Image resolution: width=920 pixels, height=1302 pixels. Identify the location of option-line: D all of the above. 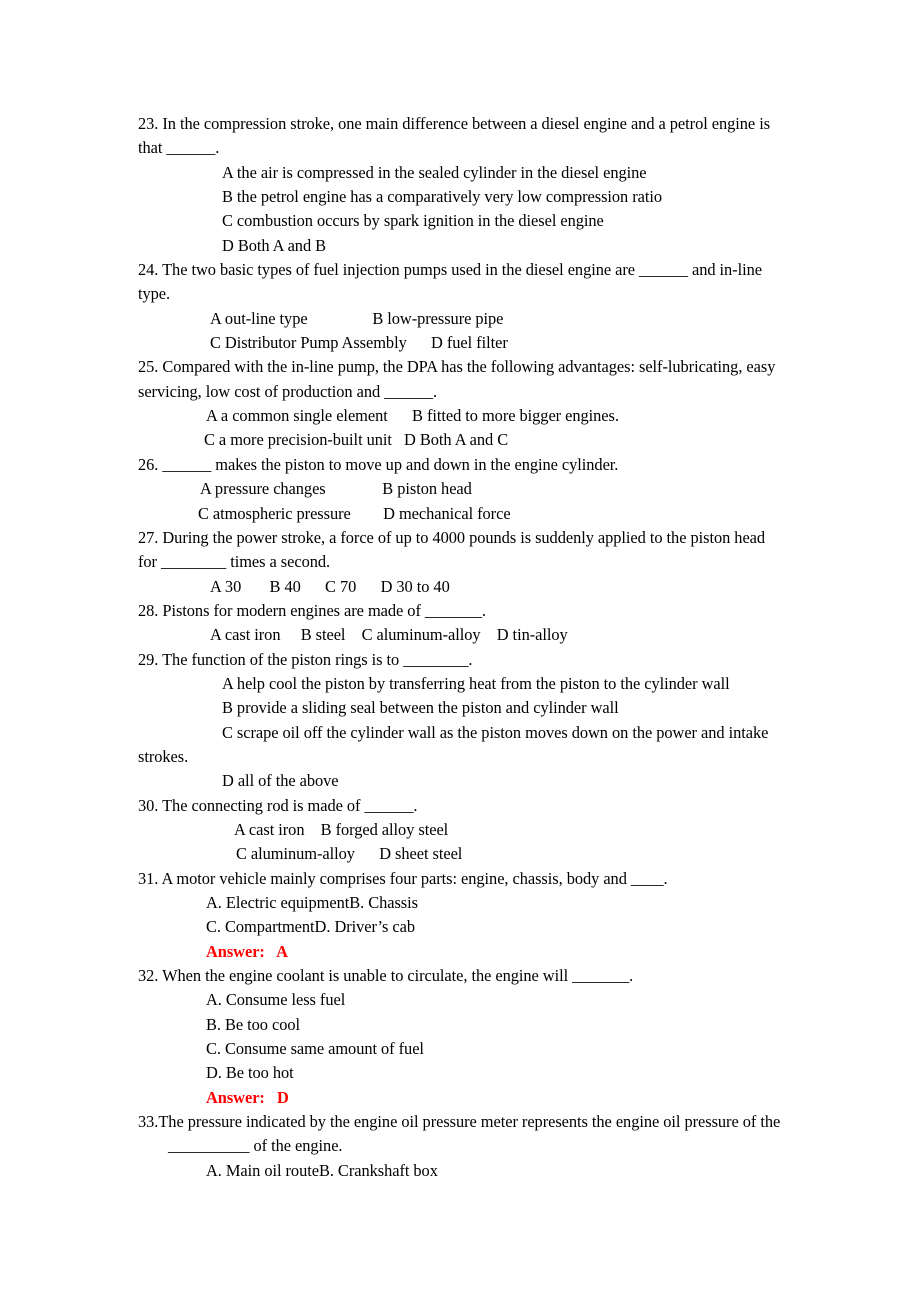
(280, 781).